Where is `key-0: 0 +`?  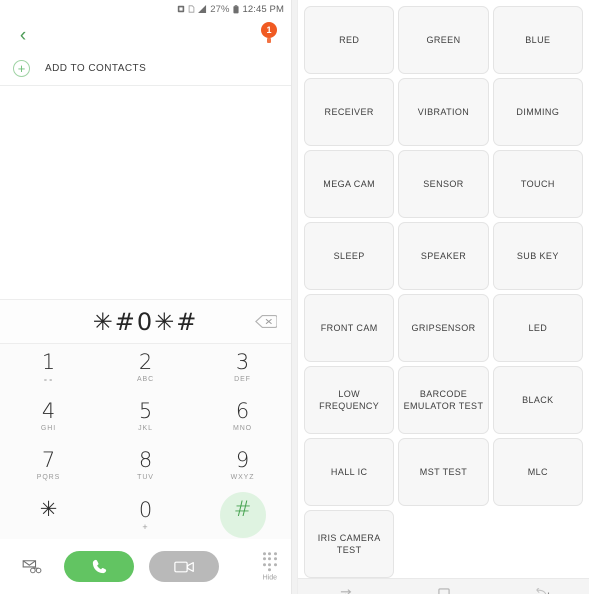 key-0: 0 + is located at coordinates (145, 514).